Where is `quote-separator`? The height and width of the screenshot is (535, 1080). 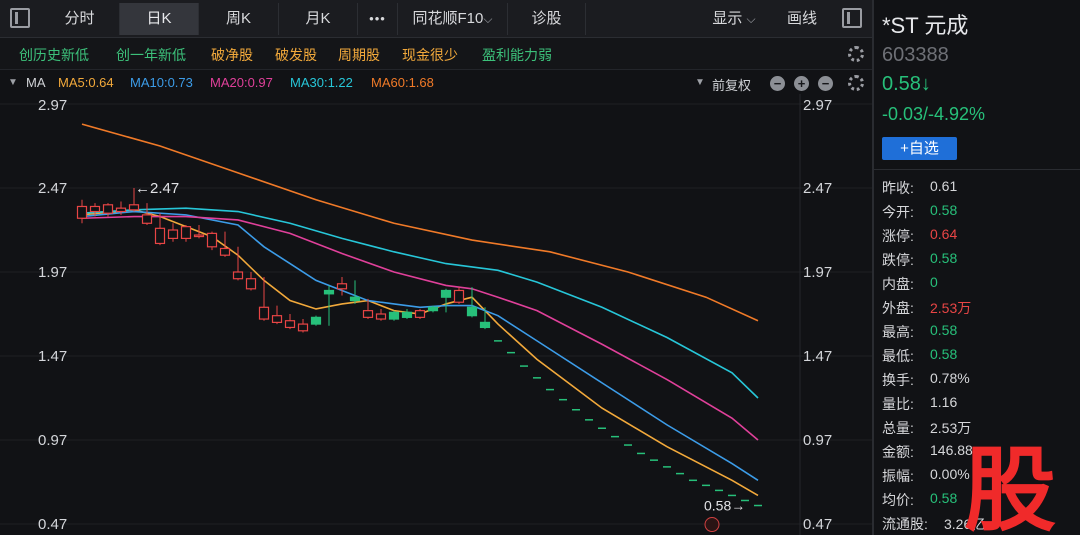
quote-separator is located at coordinates (977, 169).